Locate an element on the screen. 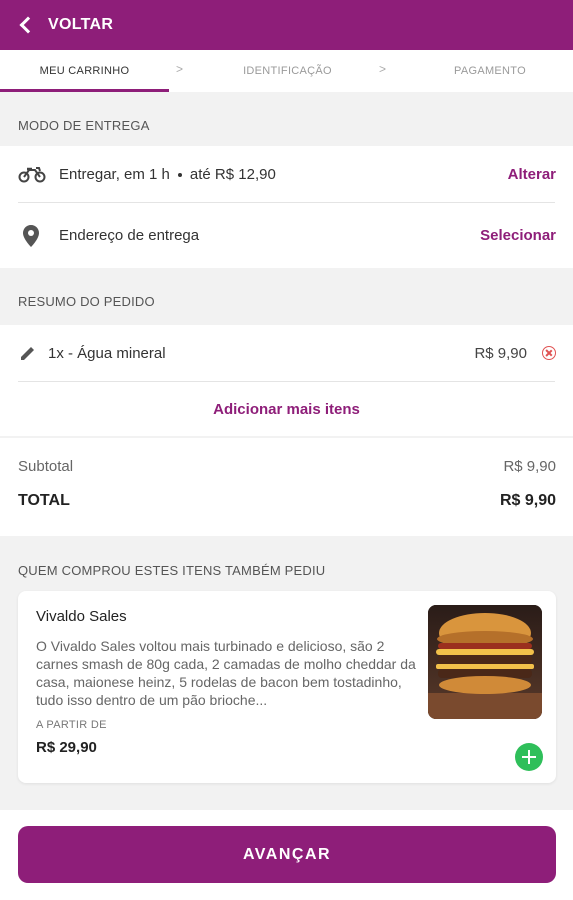 The image size is (573, 900). total-label: TOTAL is located at coordinates (44, 500).